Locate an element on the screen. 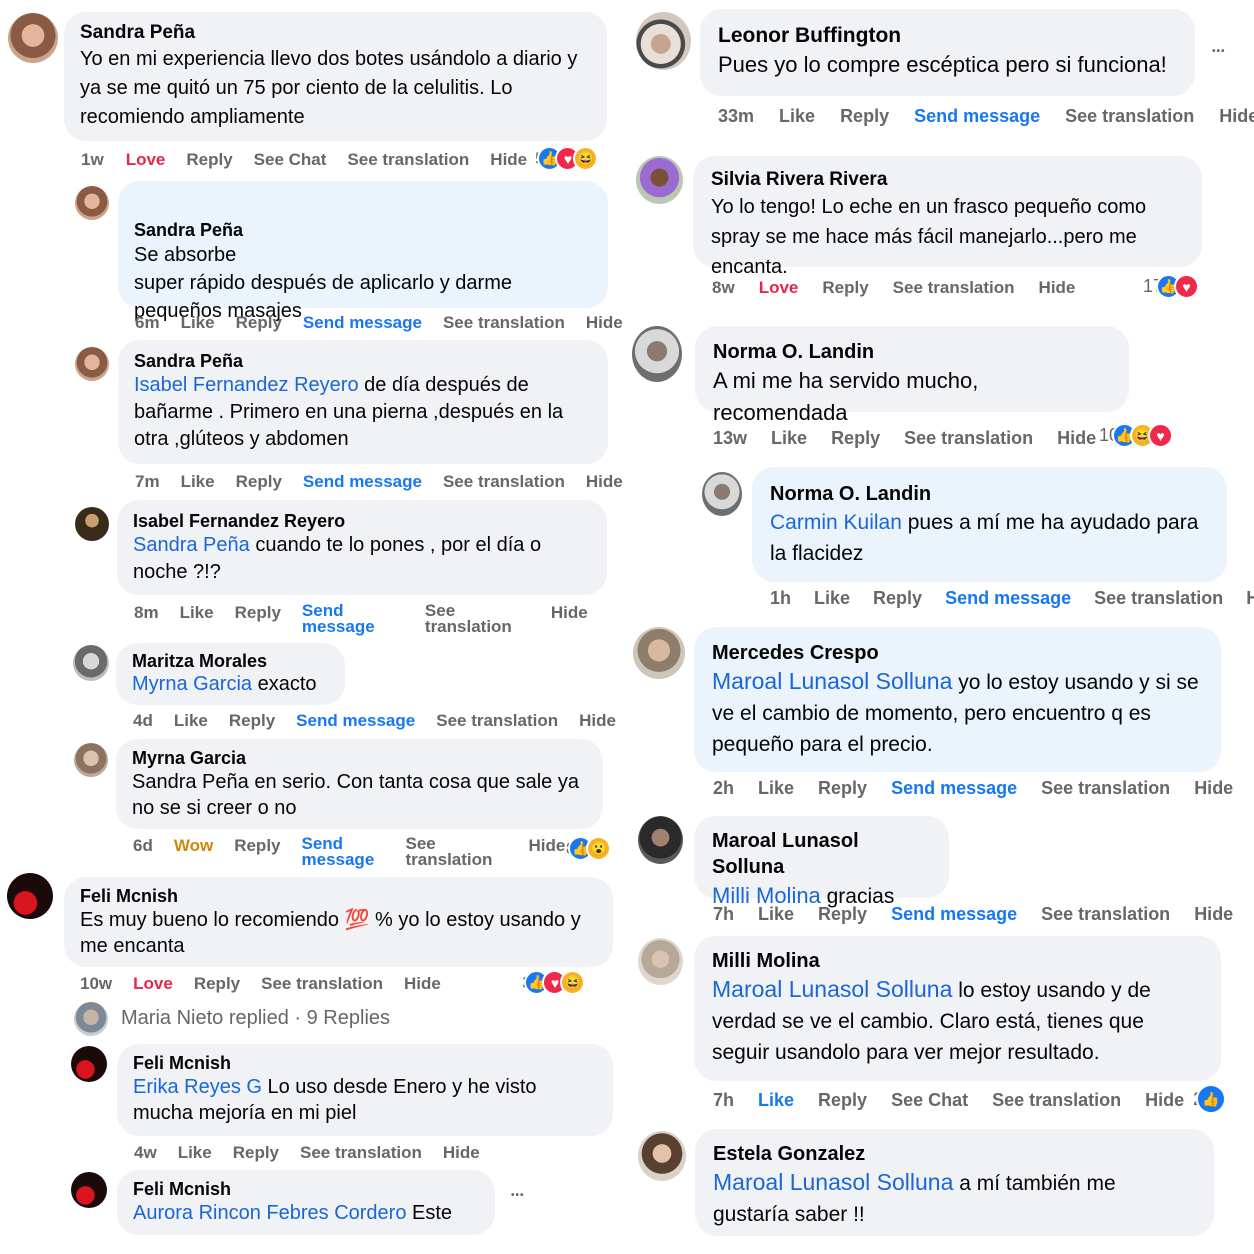  comment-author: Norma O. Landin is located at coordinates (989, 494).